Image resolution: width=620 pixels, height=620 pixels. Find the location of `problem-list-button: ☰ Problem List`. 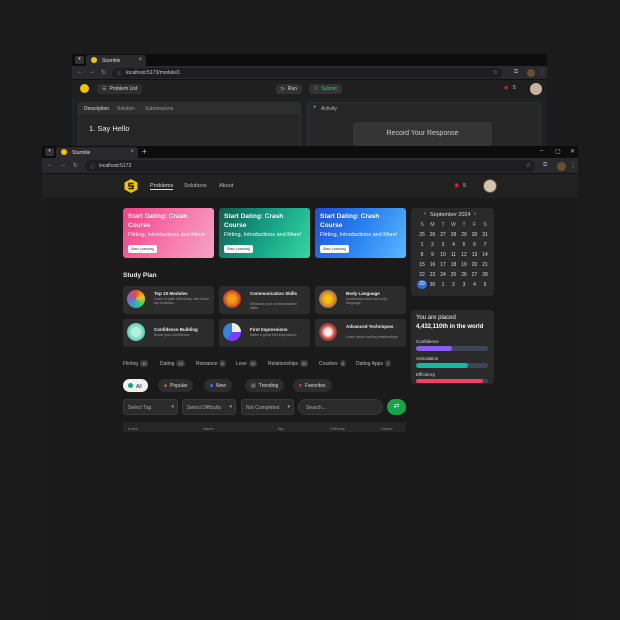

problem-list-button: ☰ Problem List is located at coordinates (120, 89).